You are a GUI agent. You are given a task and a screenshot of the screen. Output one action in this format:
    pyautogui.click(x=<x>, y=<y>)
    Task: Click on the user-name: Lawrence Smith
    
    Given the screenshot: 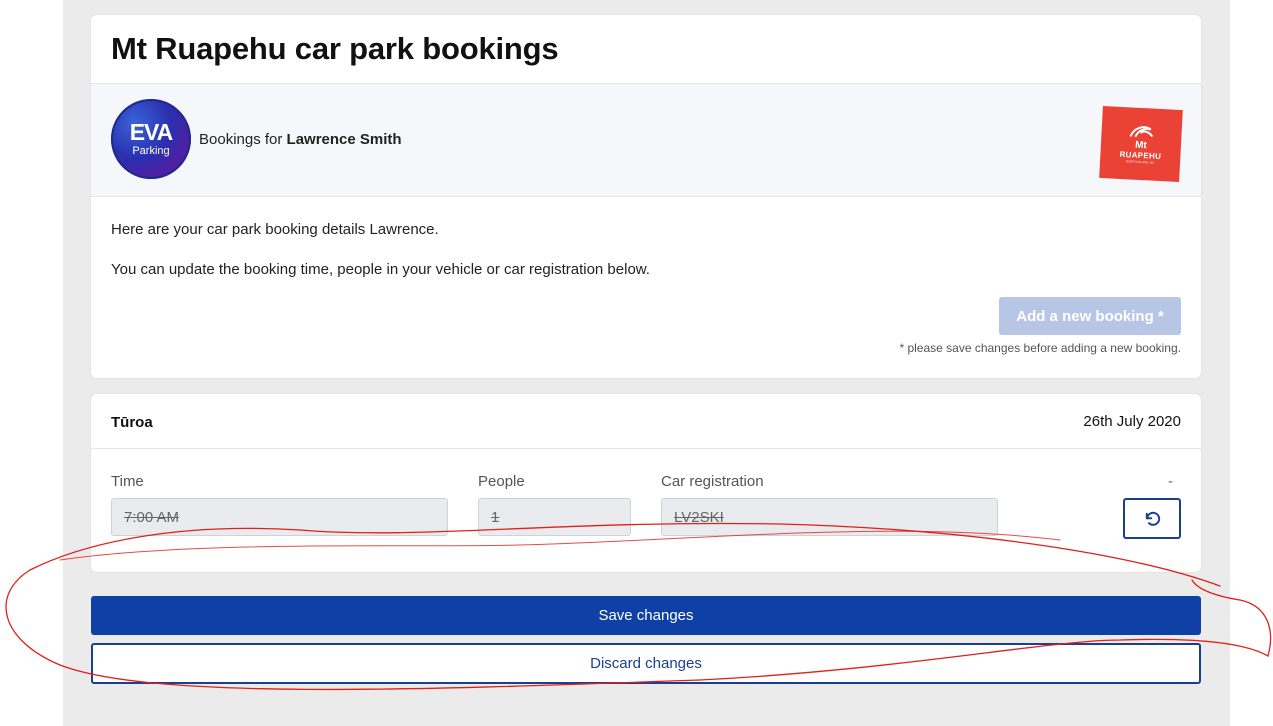 What is the action you would take?
    pyautogui.click(x=344, y=139)
    